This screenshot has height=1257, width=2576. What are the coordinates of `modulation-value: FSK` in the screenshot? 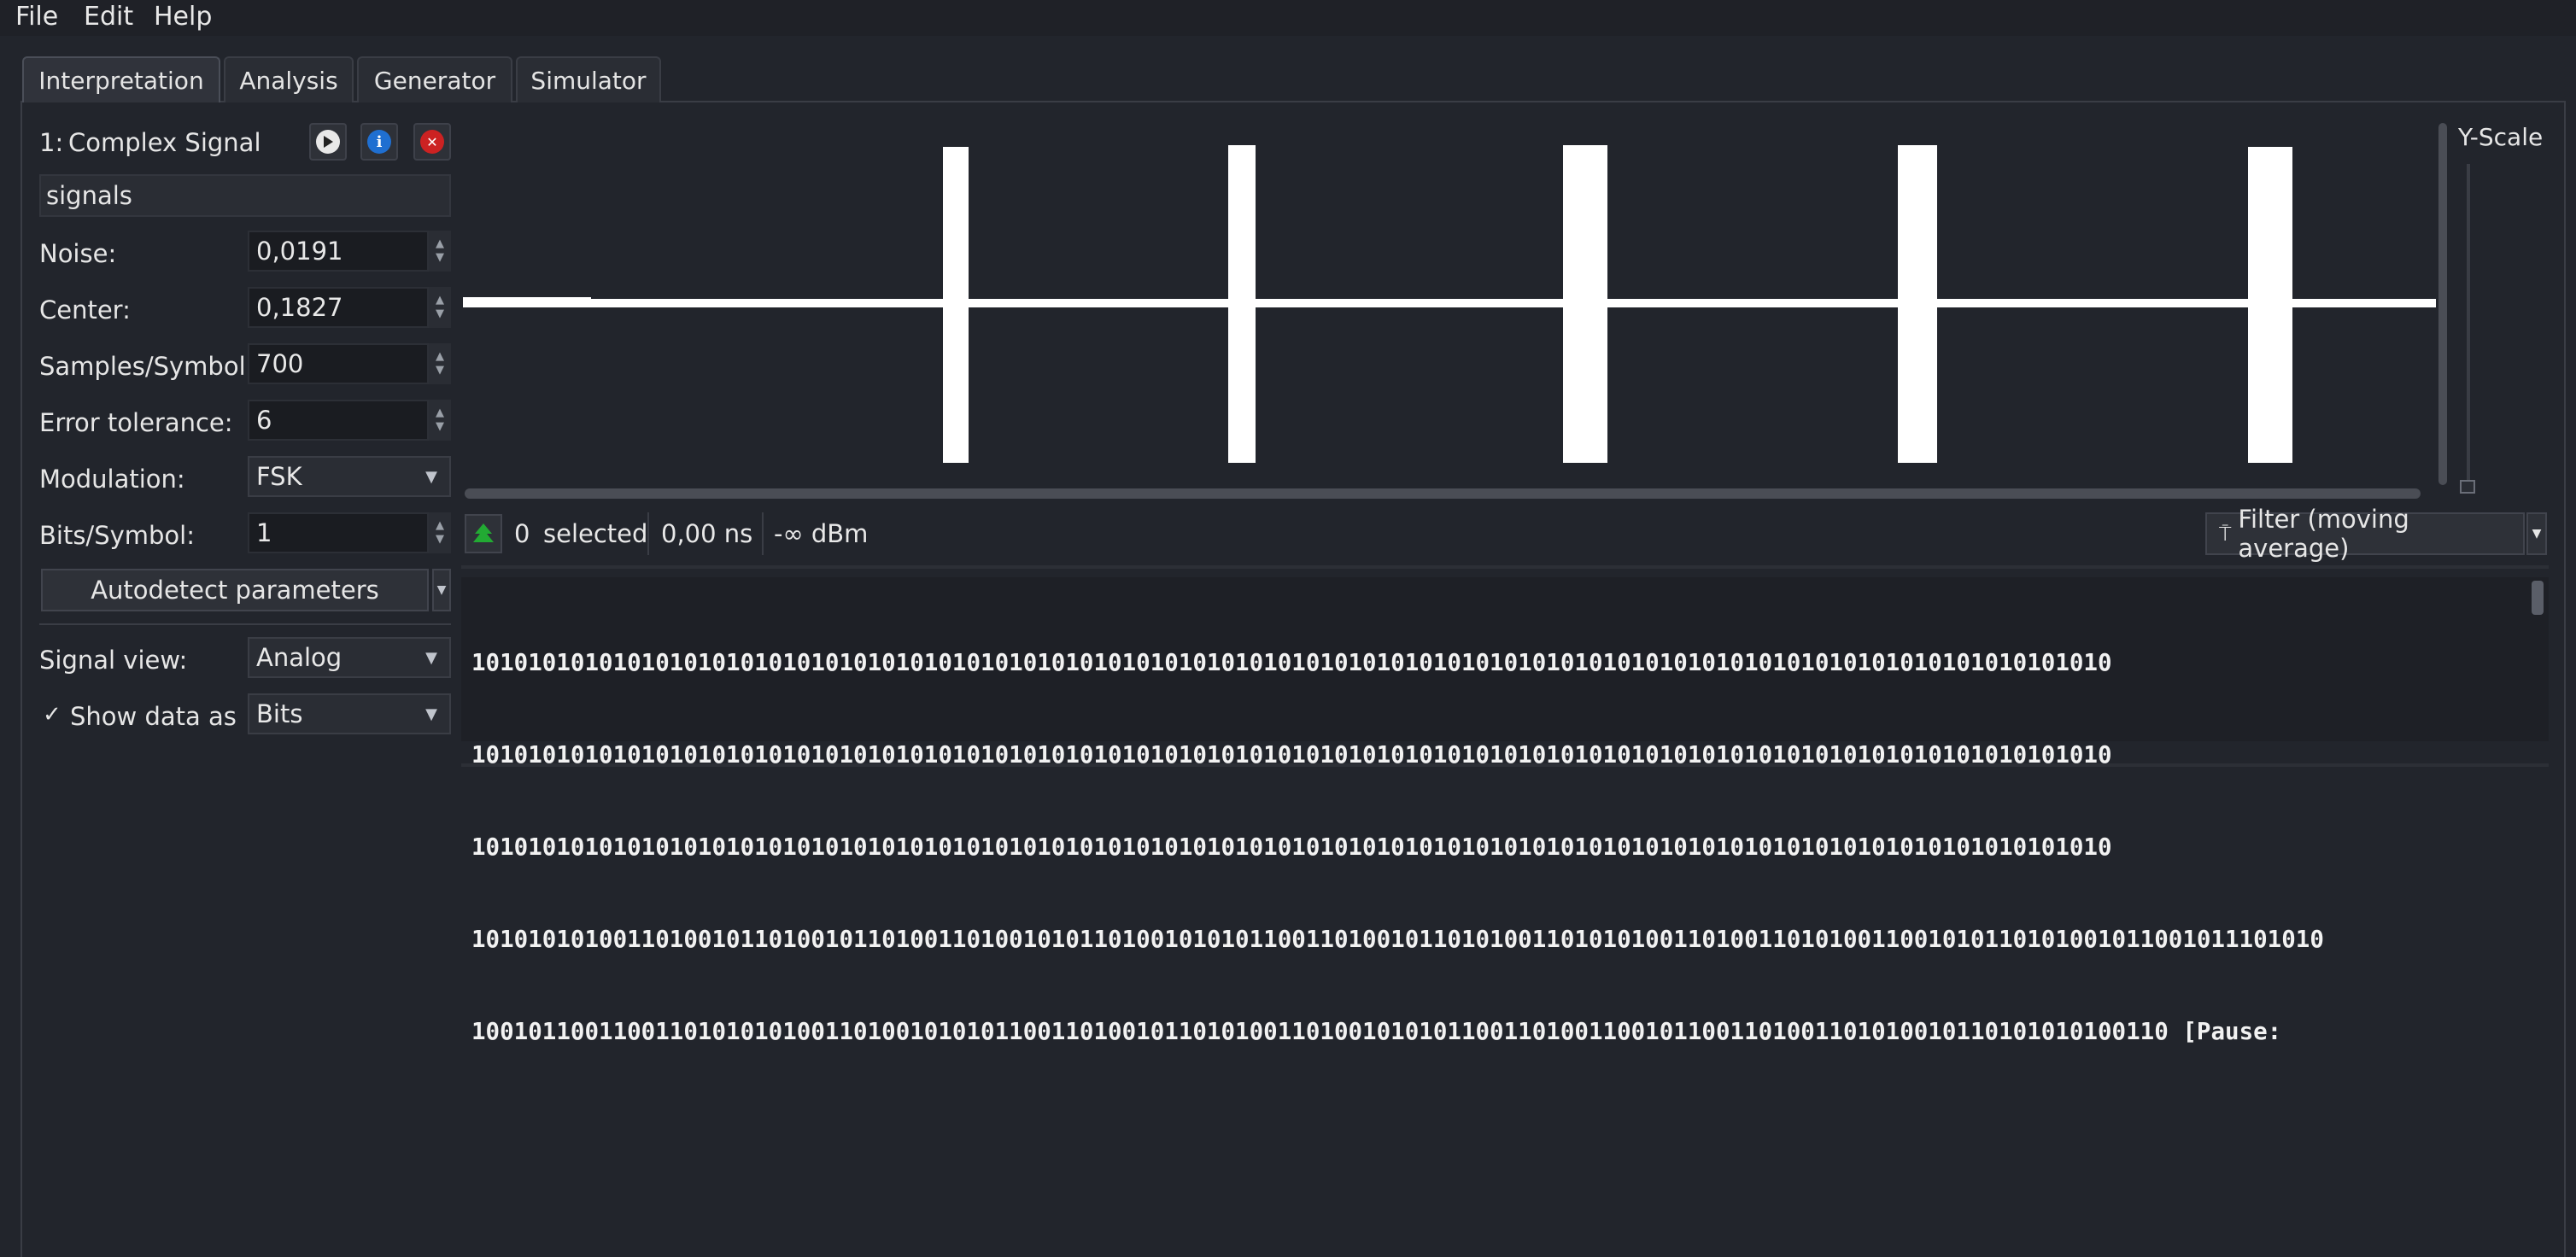 It's located at (279, 476).